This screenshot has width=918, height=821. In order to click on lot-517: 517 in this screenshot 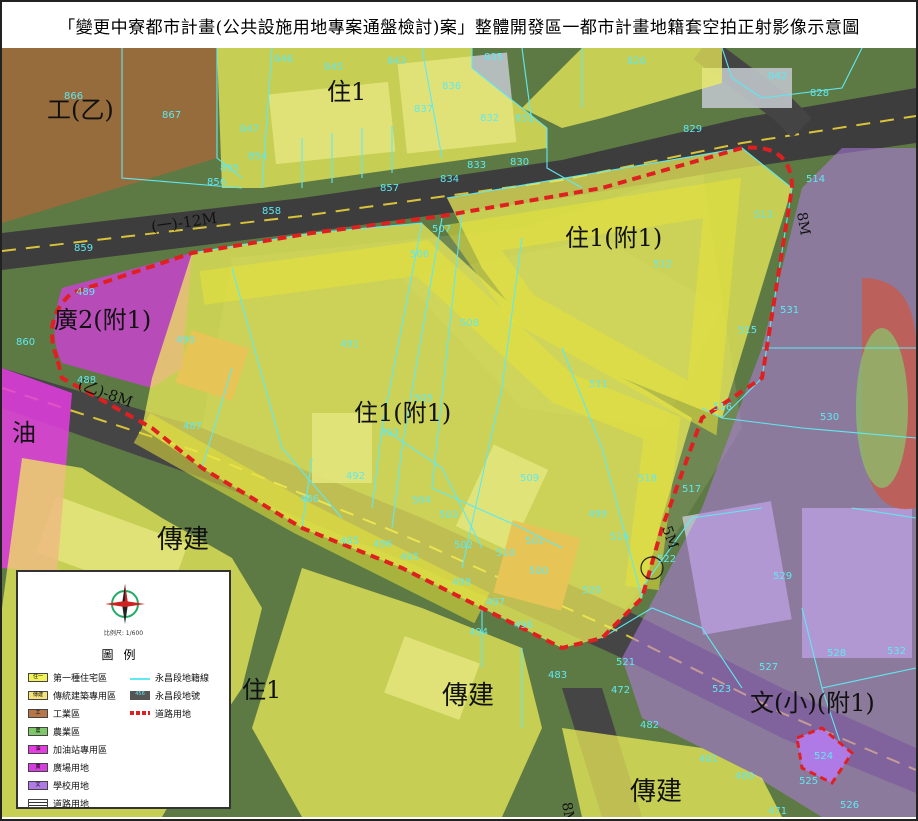, I will do `click(691, 489)`.